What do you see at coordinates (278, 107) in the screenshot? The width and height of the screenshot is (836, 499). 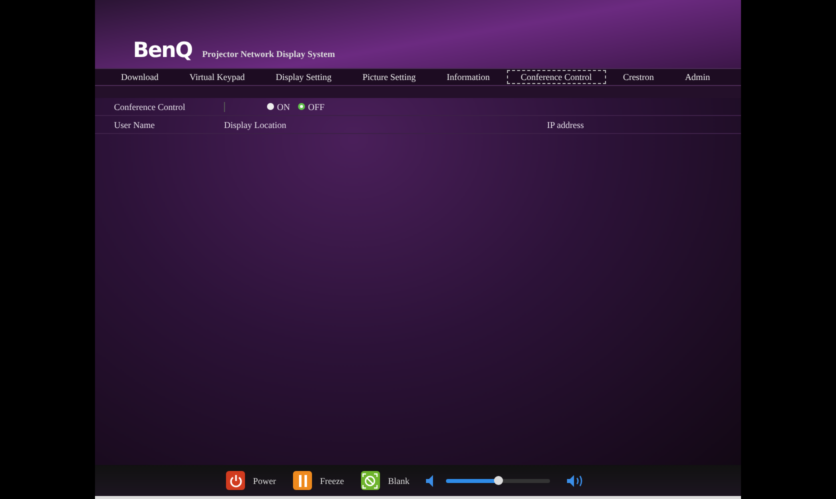 I see `radio-option: ON` at bounding box center [278, 107].